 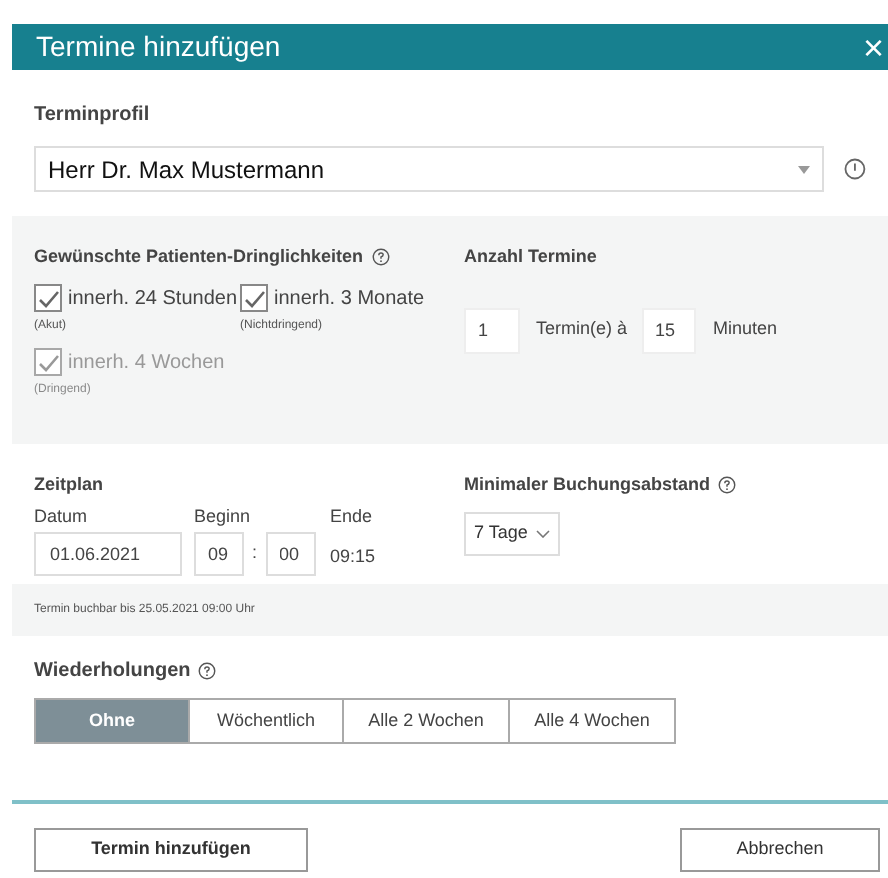 I want to click on section-label: Anzahl Termine, so click(x=531, y=257).